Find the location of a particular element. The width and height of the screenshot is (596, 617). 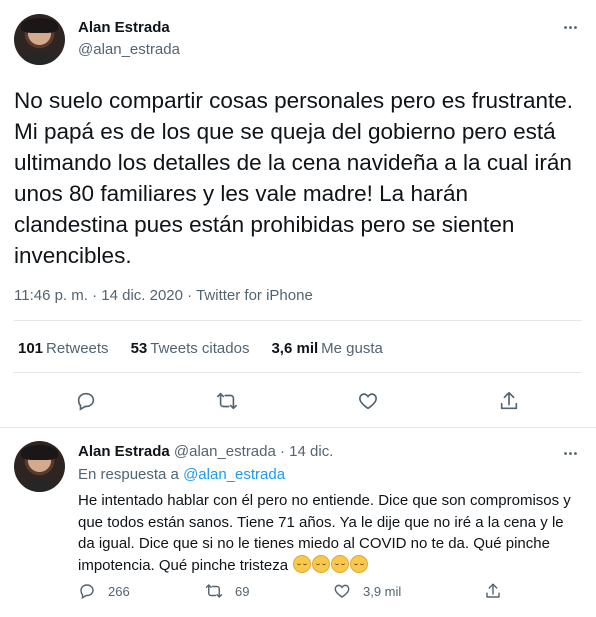

like-count: 3,9 mil is located at coordinates (382, 591).